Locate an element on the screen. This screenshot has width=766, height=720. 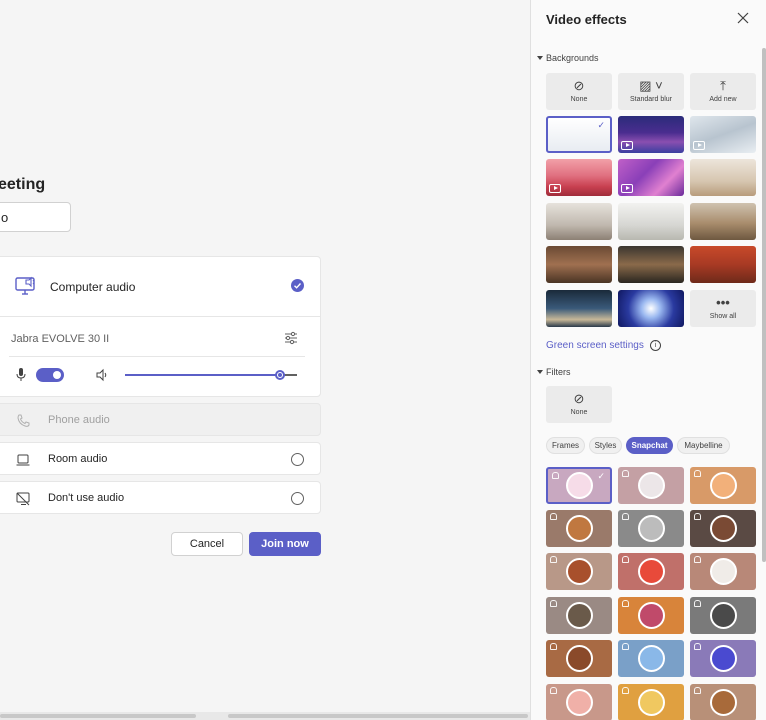
background-none-button: ⊘ None is located at coordinates (579, 91).